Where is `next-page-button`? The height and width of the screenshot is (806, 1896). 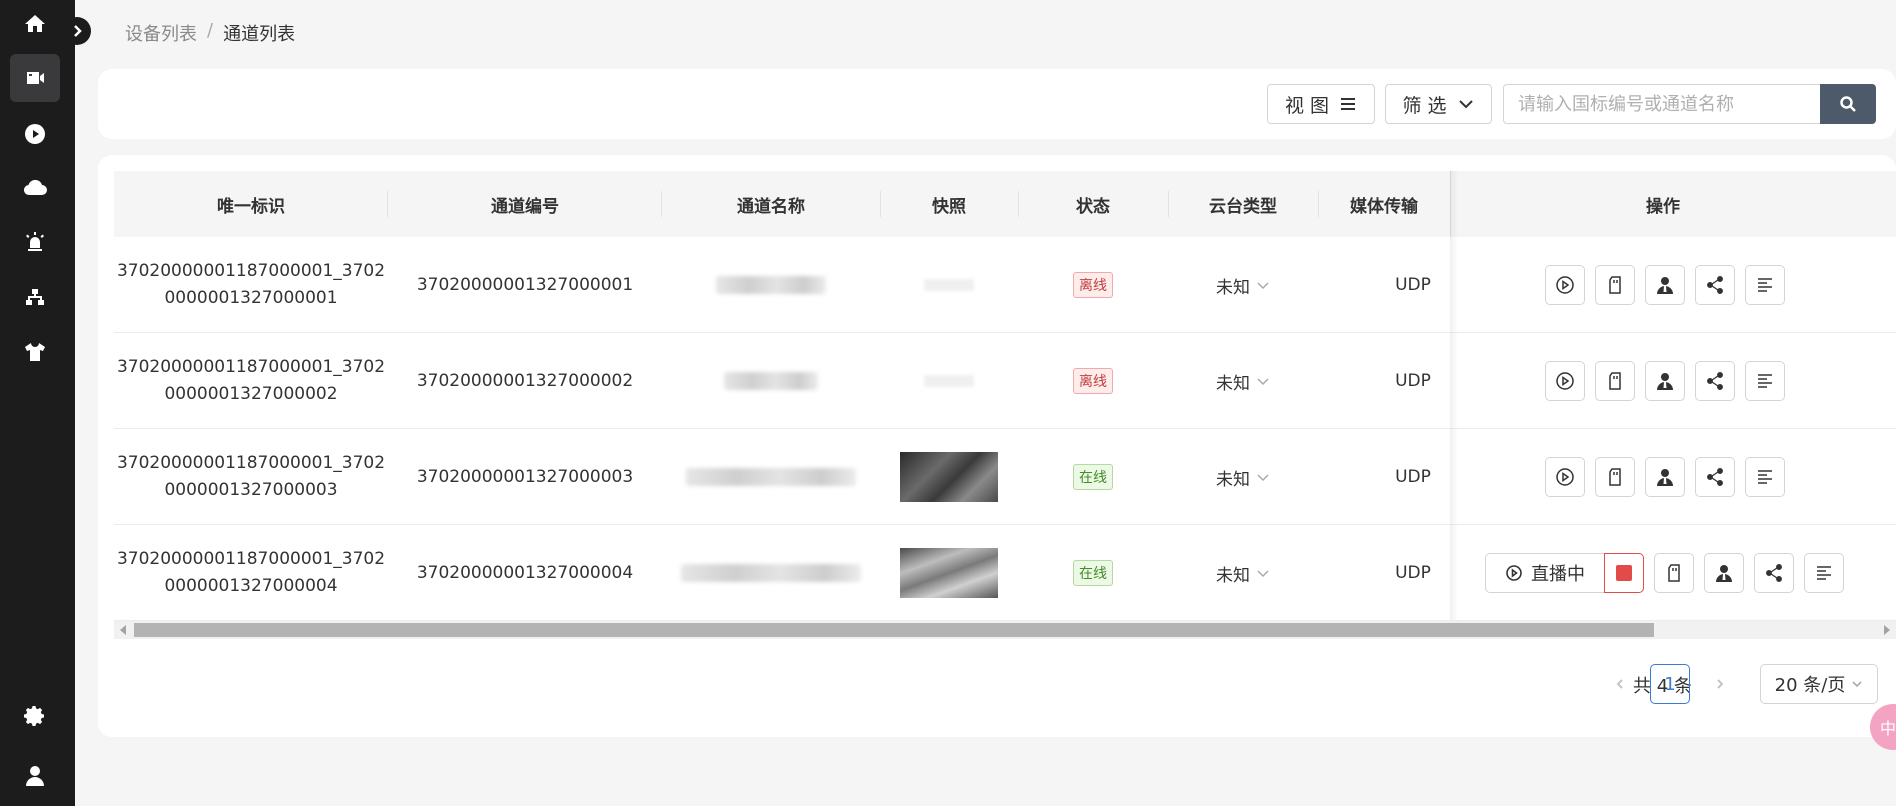 next-page-button is located at coordinates (1720, 684).